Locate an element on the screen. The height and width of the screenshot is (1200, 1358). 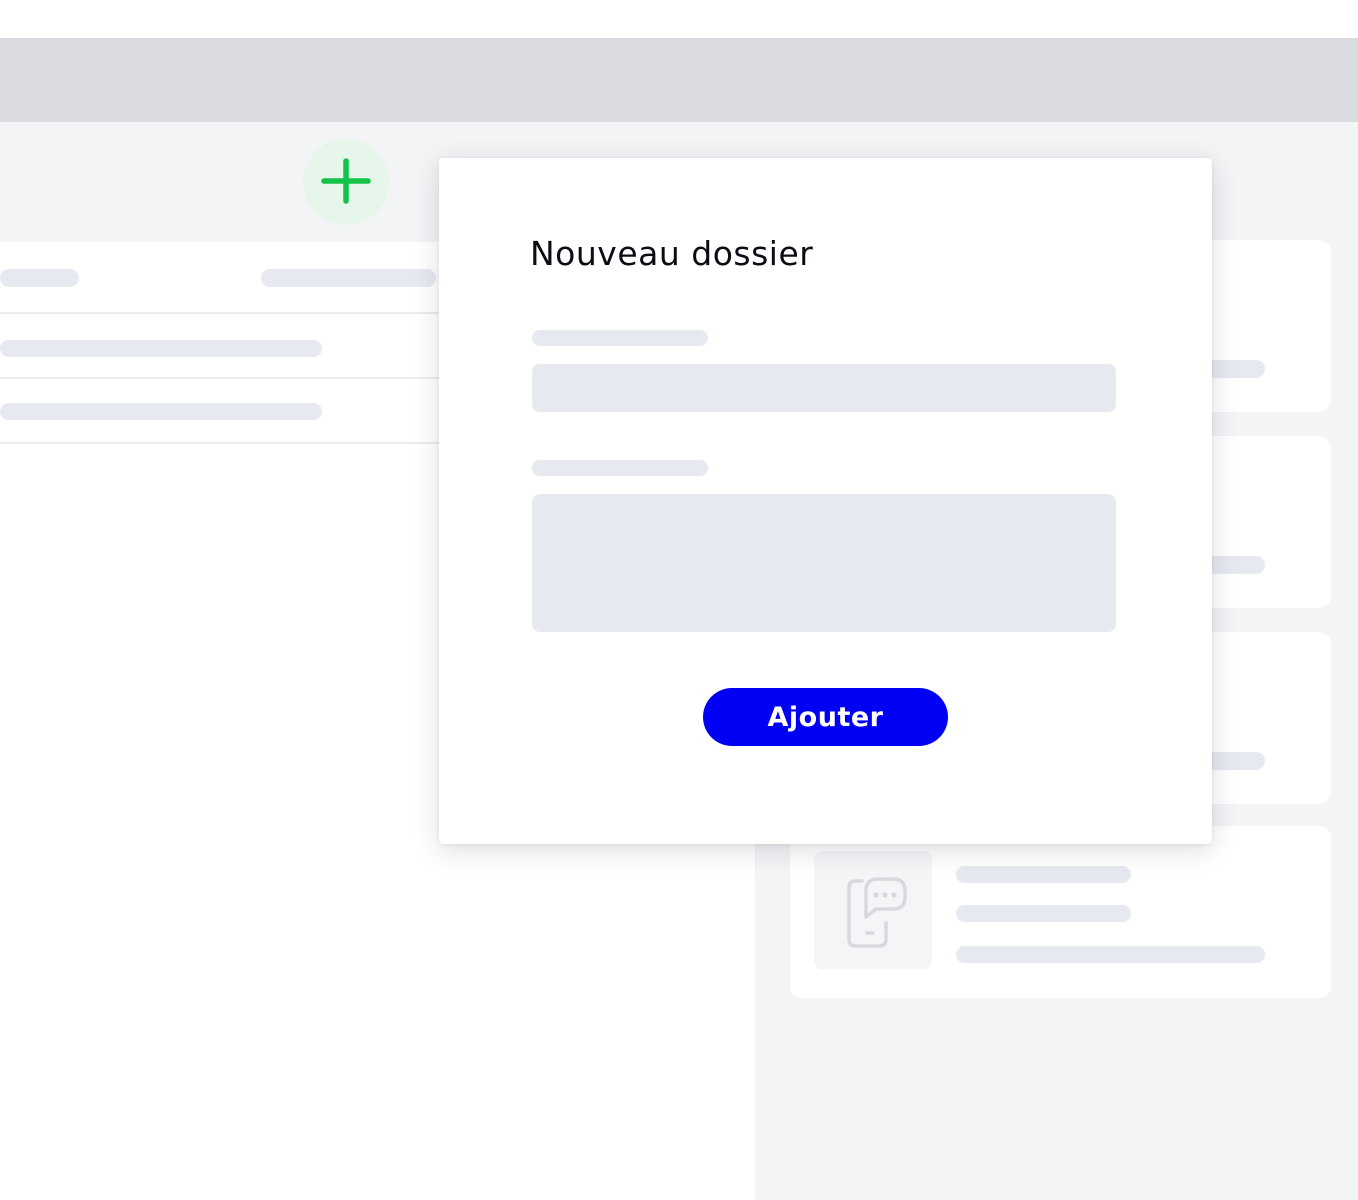
phone-chat-icon is located at coordinates (877, 912).